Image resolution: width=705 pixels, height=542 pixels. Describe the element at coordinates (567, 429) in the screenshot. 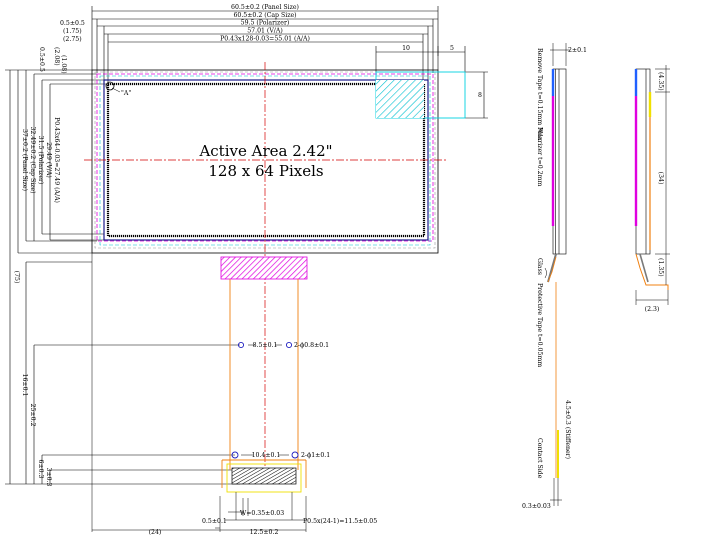

I see `stiffener-label: 4.5±0.3 (Stiffener)` at that location.